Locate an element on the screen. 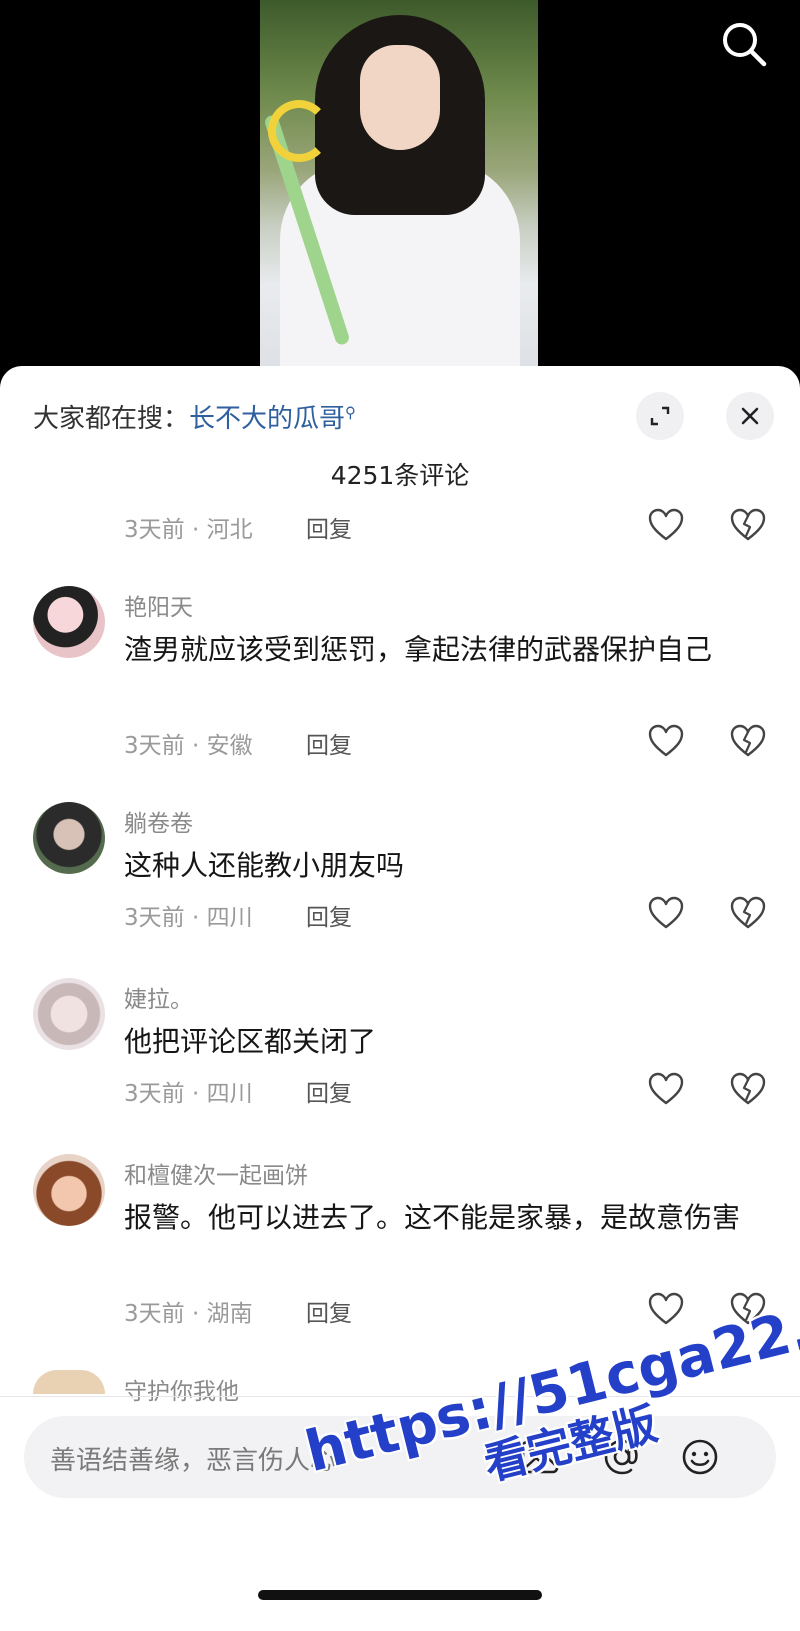 Image resolution: width=800 pixels, height=1631 pixels. expand-button is located at coordinates (660, 416).